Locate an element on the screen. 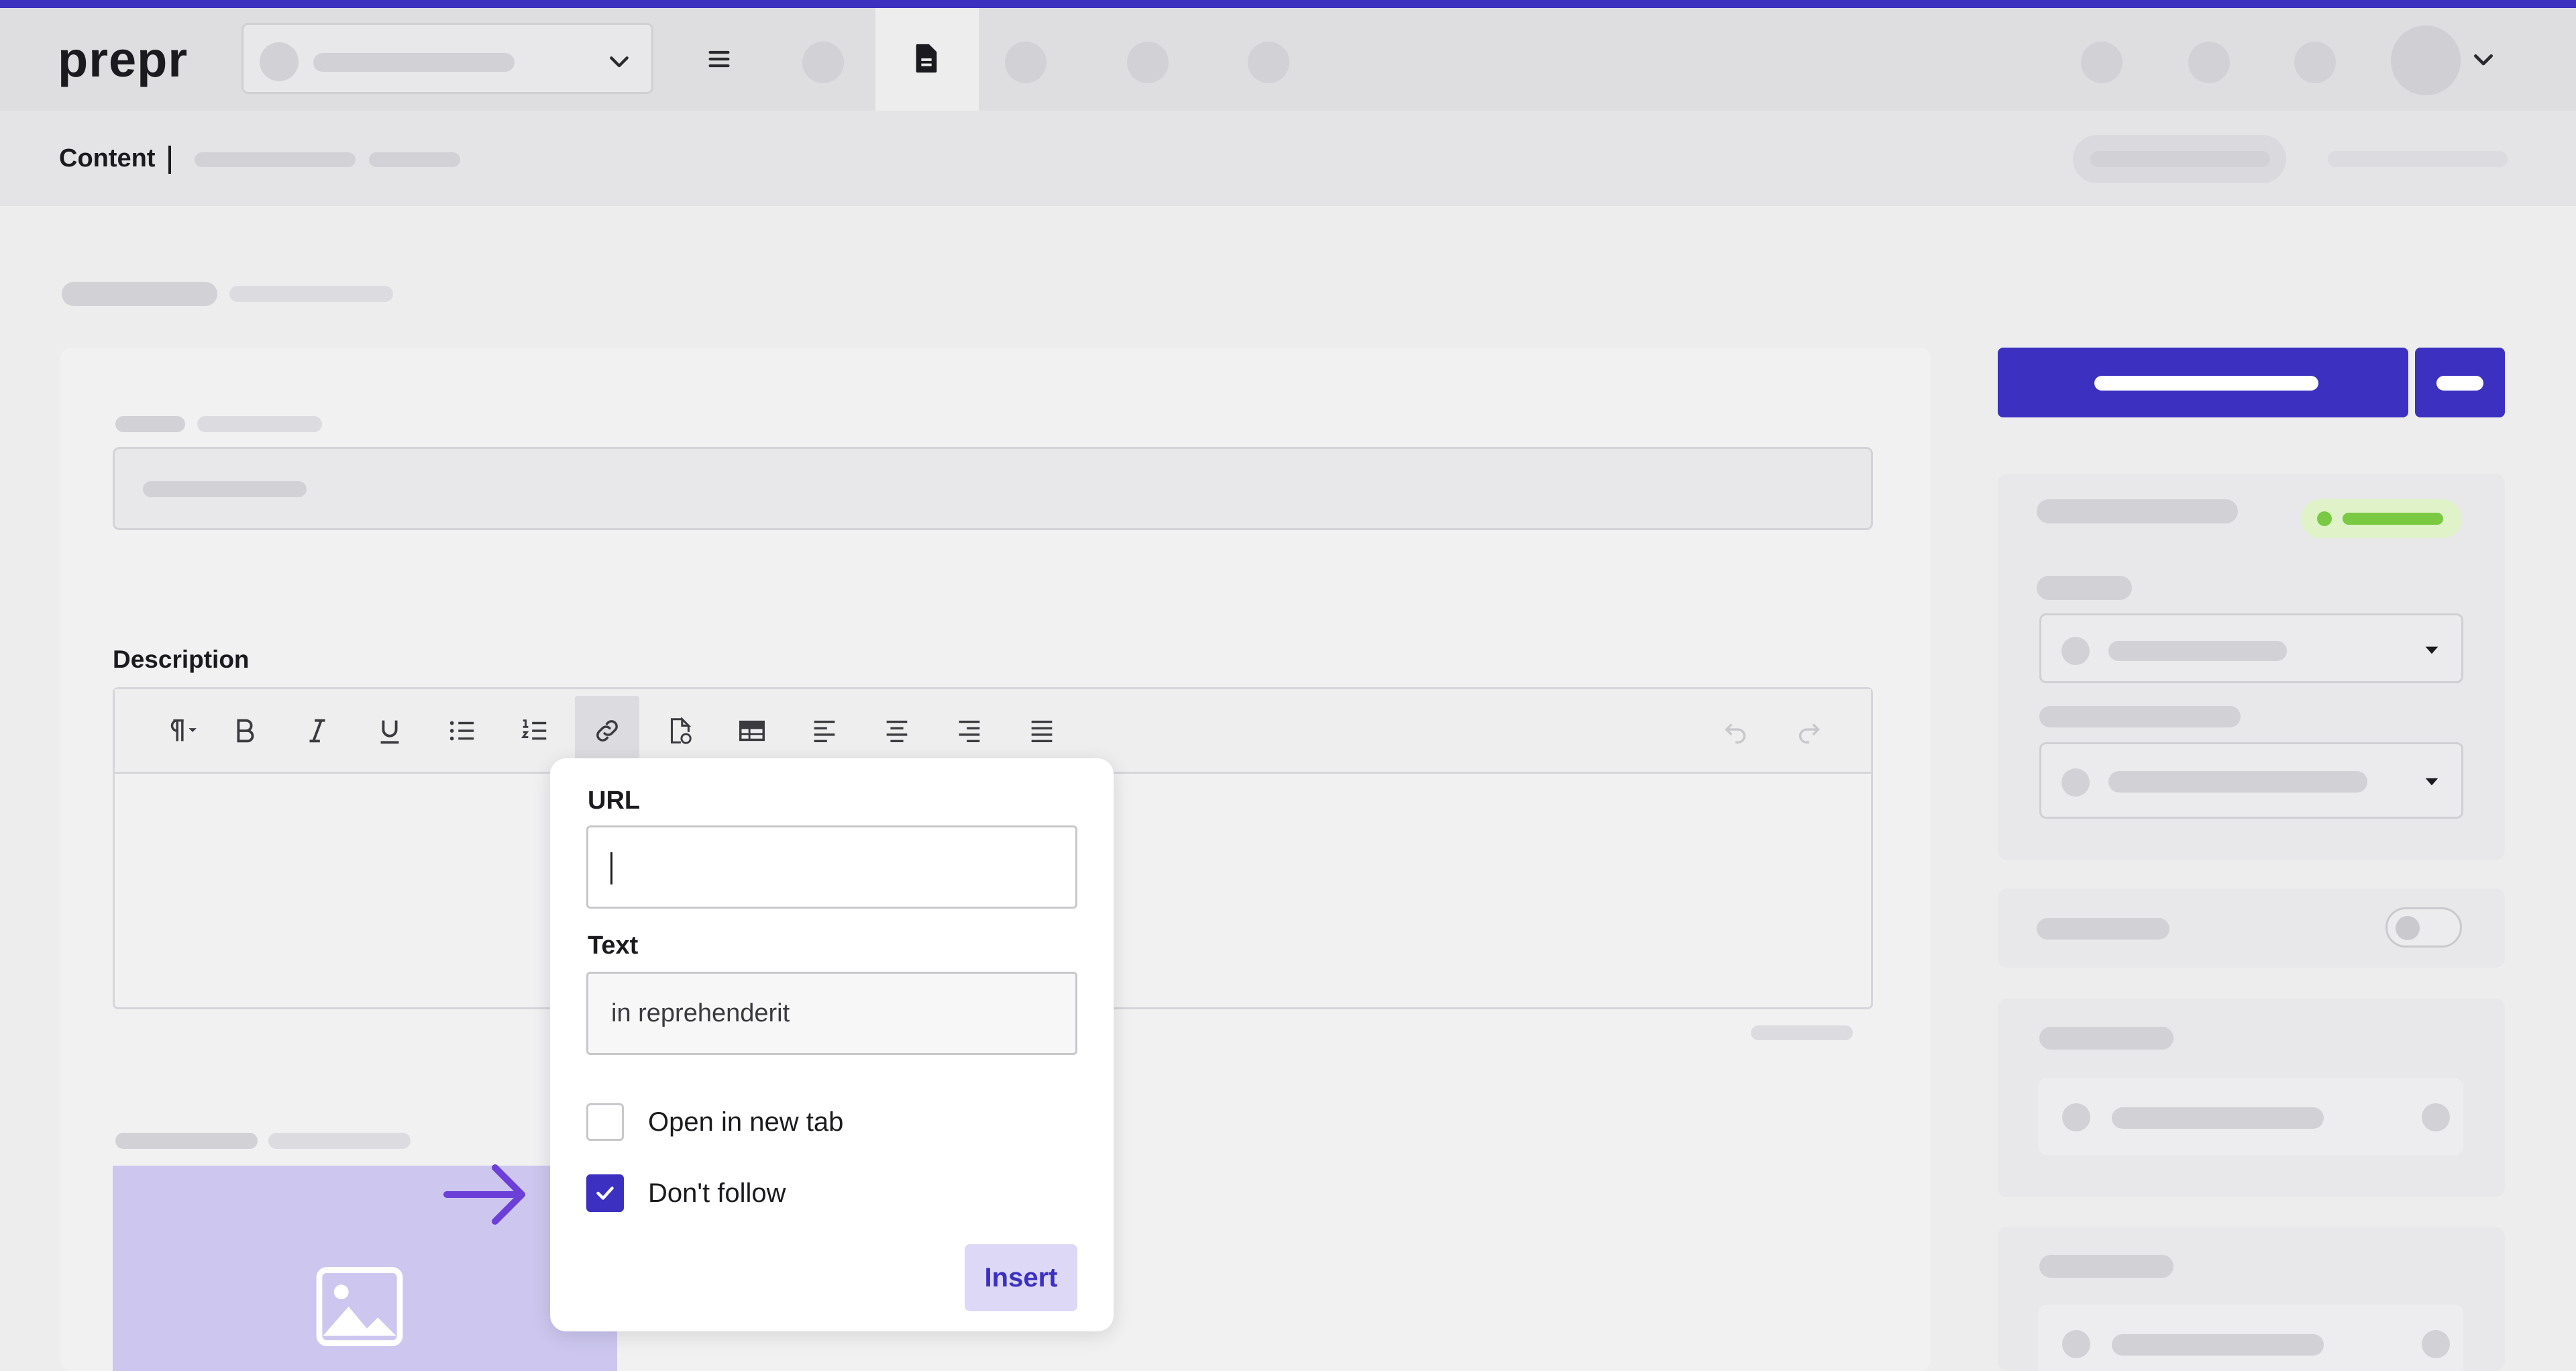  numbered-list-icon is located at coordinates (534, 729).